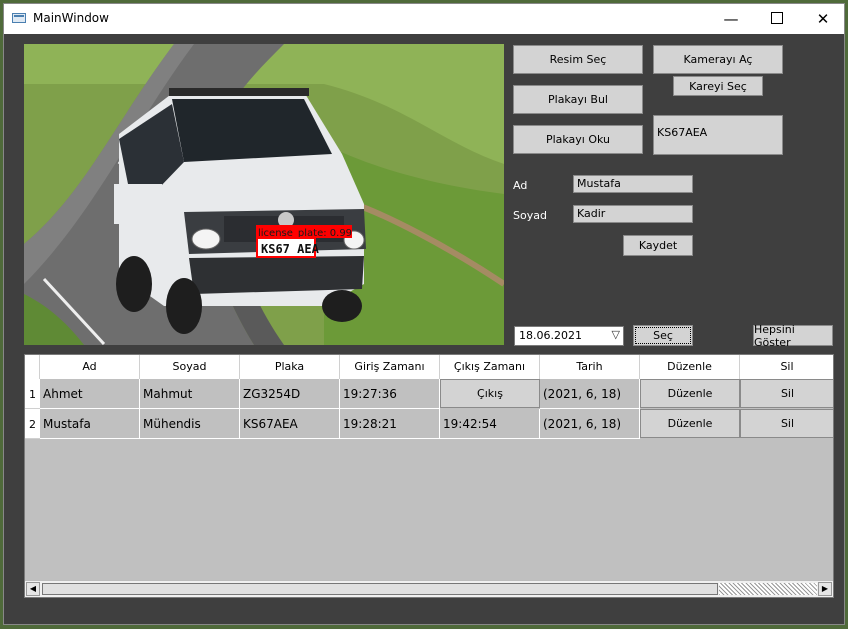  What do you see at coordinates (793, 336) in the screenshot?
I see `hepsini-goster-button: Hepsini Göster` at bounding box center [793, 336].